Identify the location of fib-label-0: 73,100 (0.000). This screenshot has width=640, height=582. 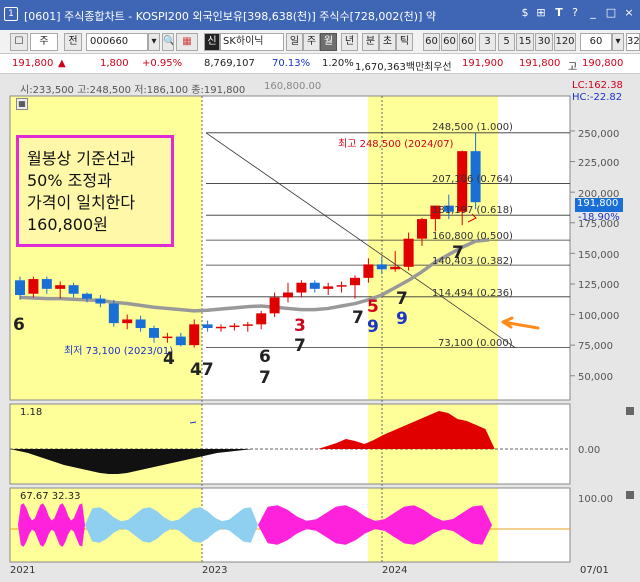
(475, 343).